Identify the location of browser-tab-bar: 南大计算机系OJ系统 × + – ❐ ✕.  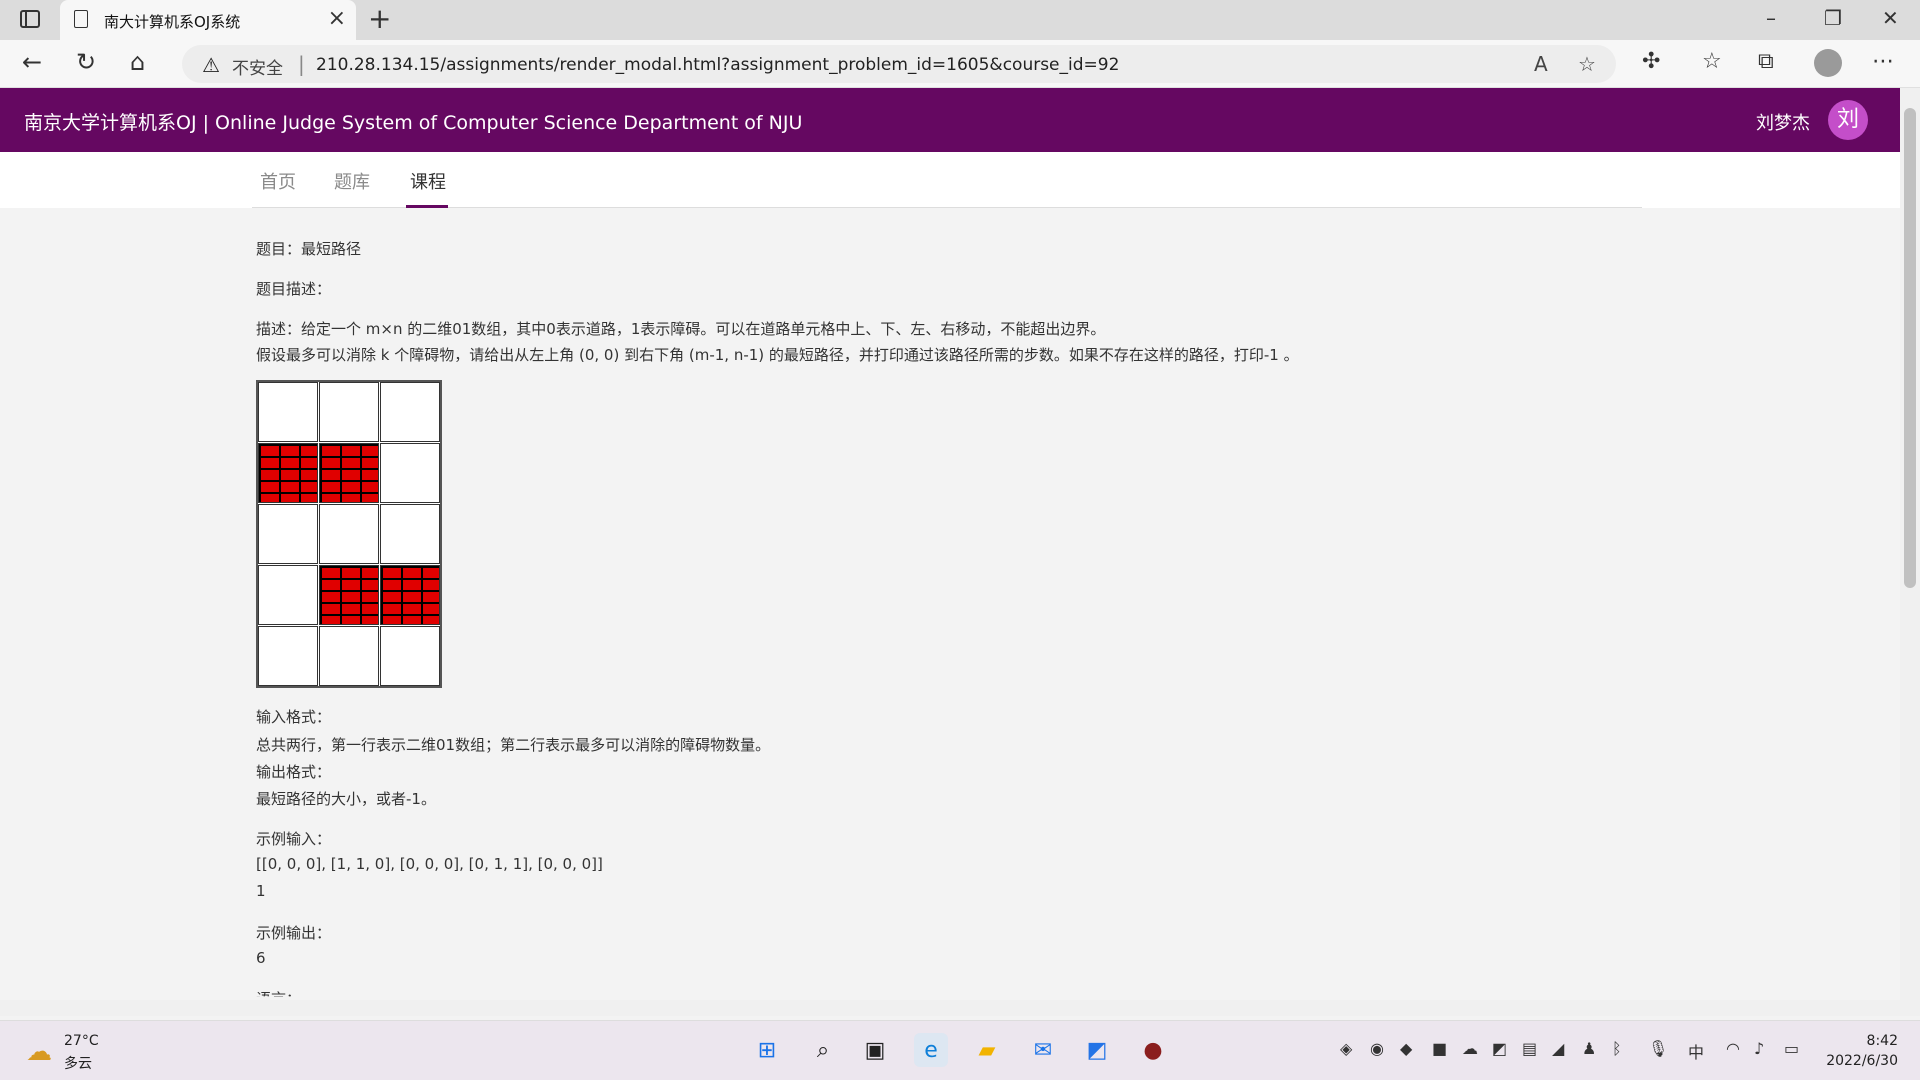
(960, 20).